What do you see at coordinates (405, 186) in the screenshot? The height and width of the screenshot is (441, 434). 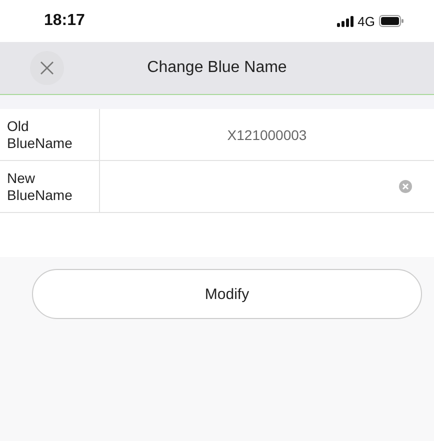 I see `clear-icon` at bounding box center [405, 186].